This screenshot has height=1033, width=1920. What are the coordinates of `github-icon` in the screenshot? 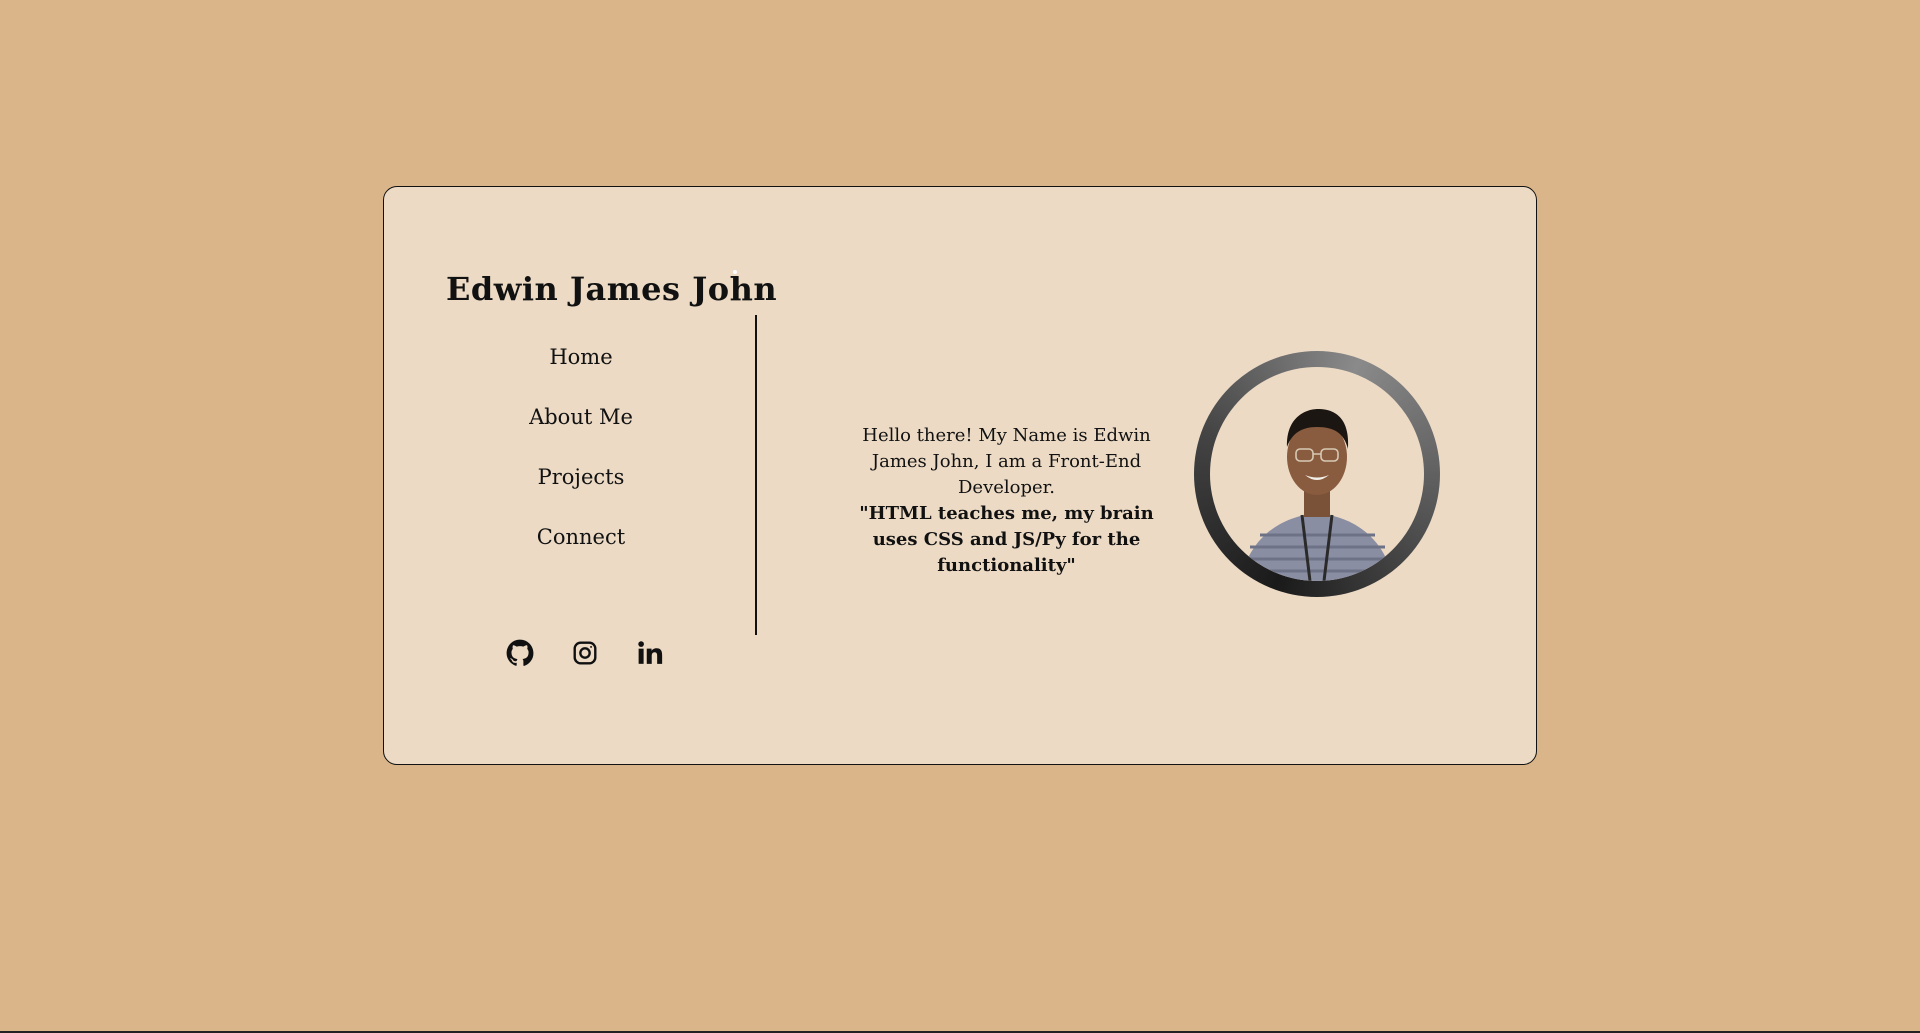 It's located at (520, 653).